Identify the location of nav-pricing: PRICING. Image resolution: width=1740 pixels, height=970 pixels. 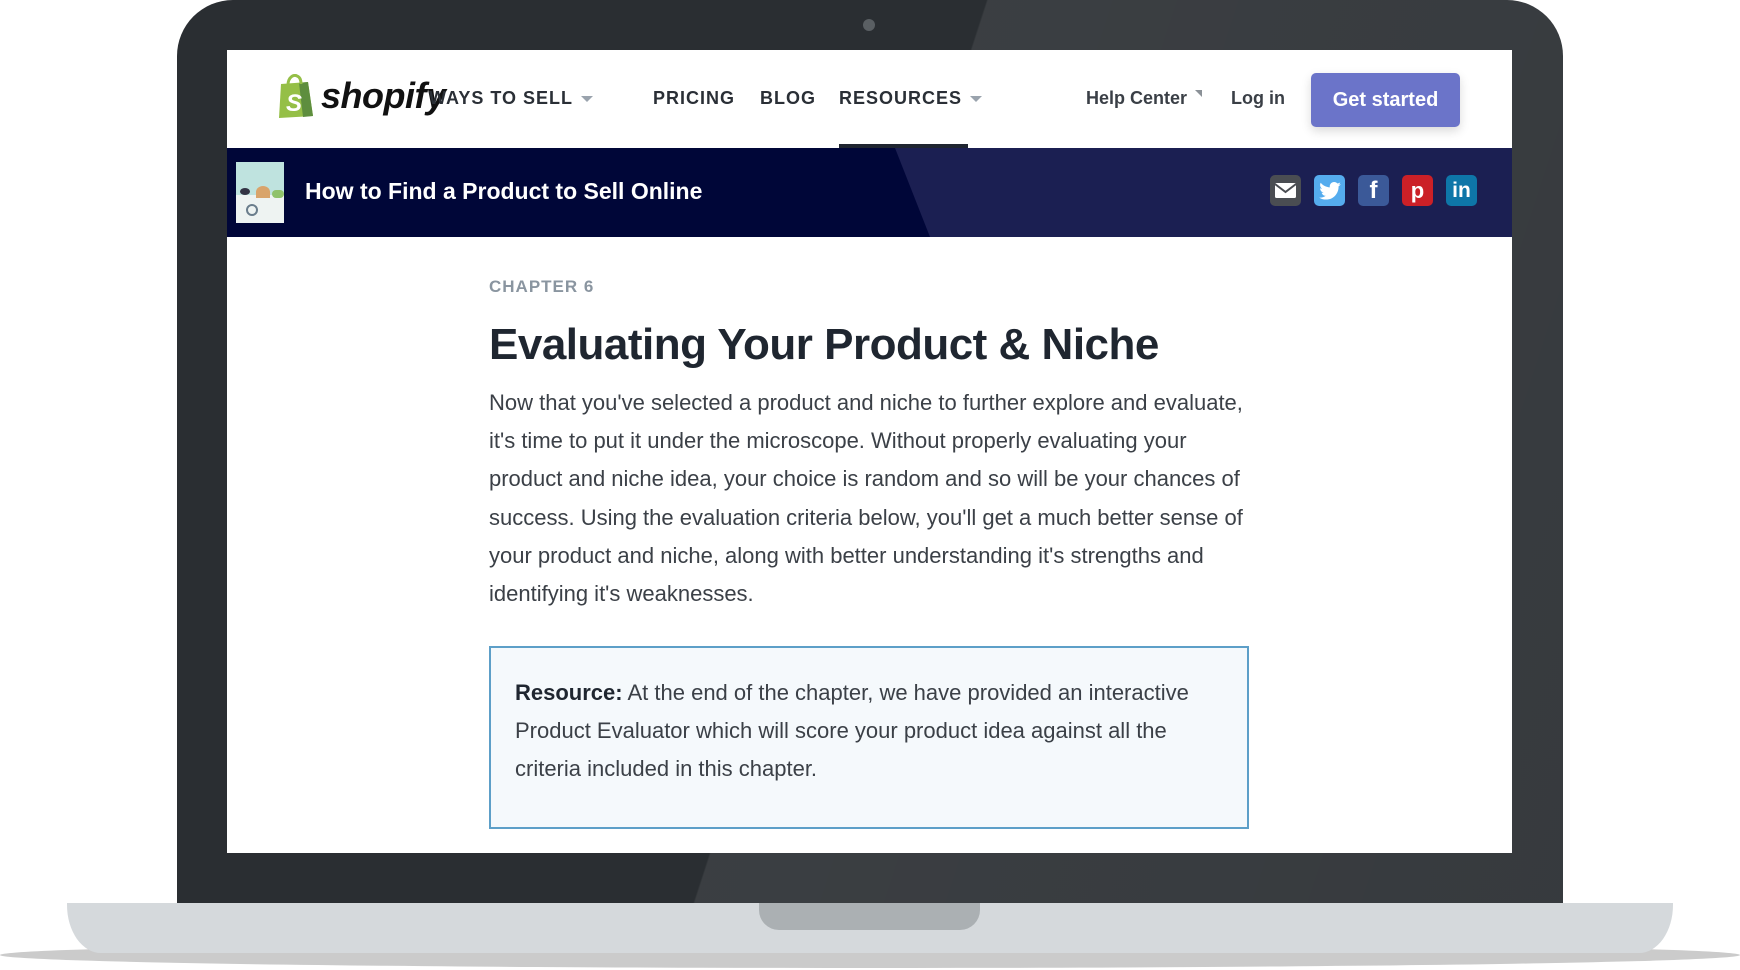
(694, 98).